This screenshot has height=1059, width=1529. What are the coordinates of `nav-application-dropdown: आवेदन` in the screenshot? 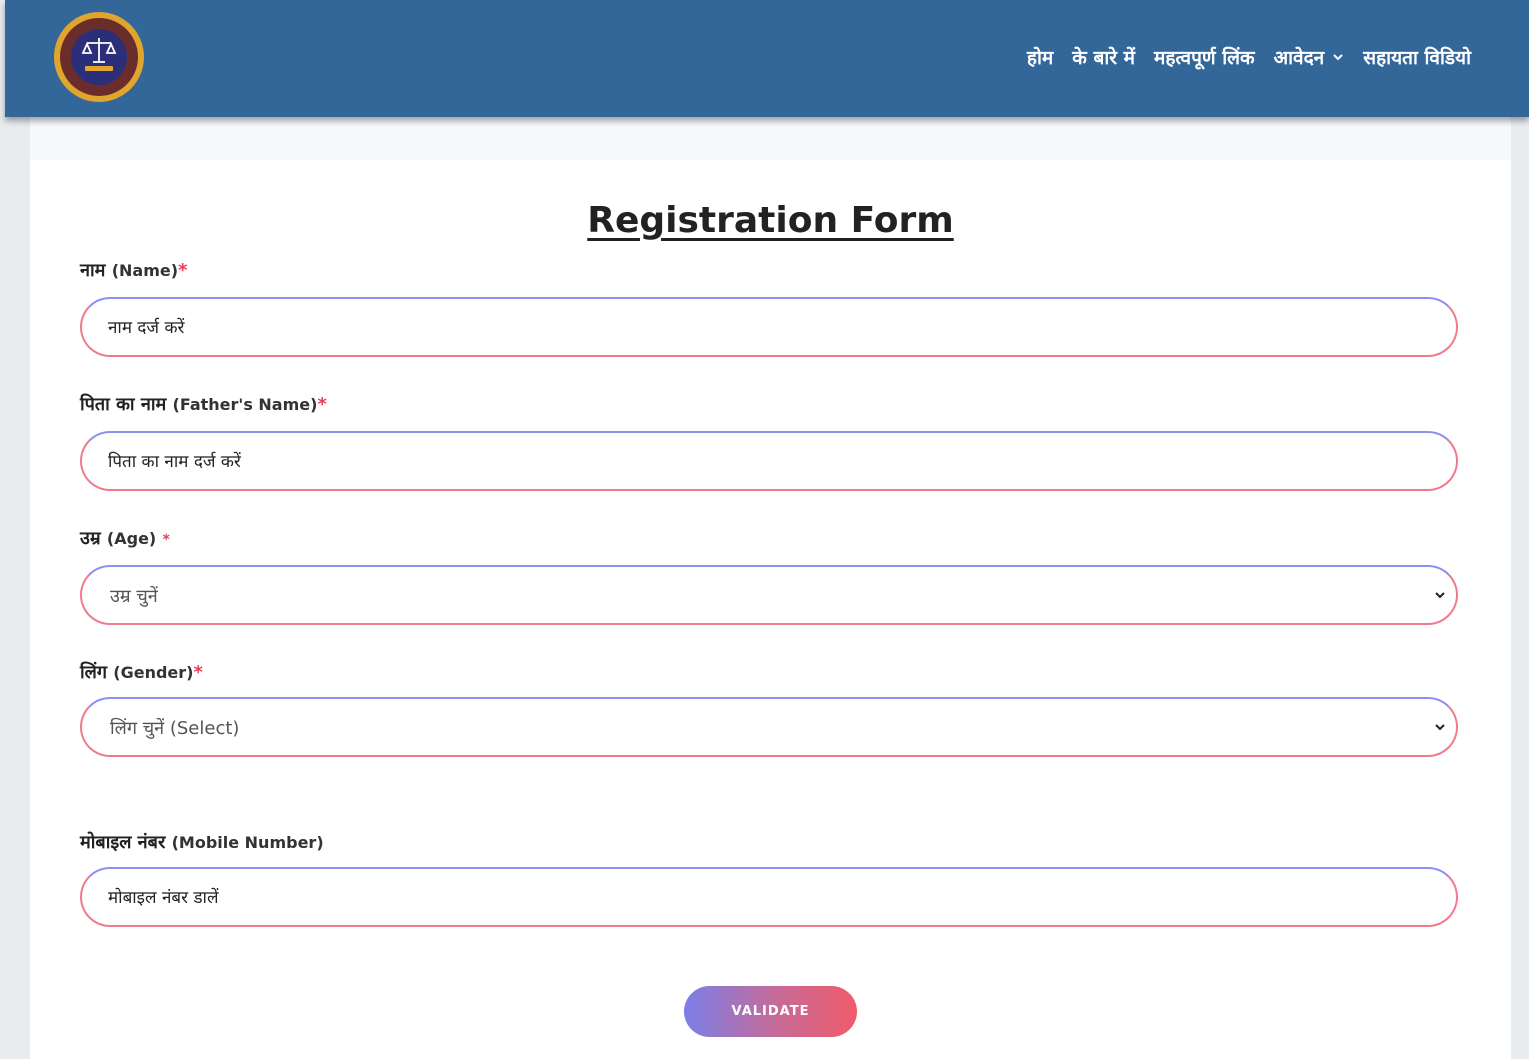 It's located at (1309, 57).